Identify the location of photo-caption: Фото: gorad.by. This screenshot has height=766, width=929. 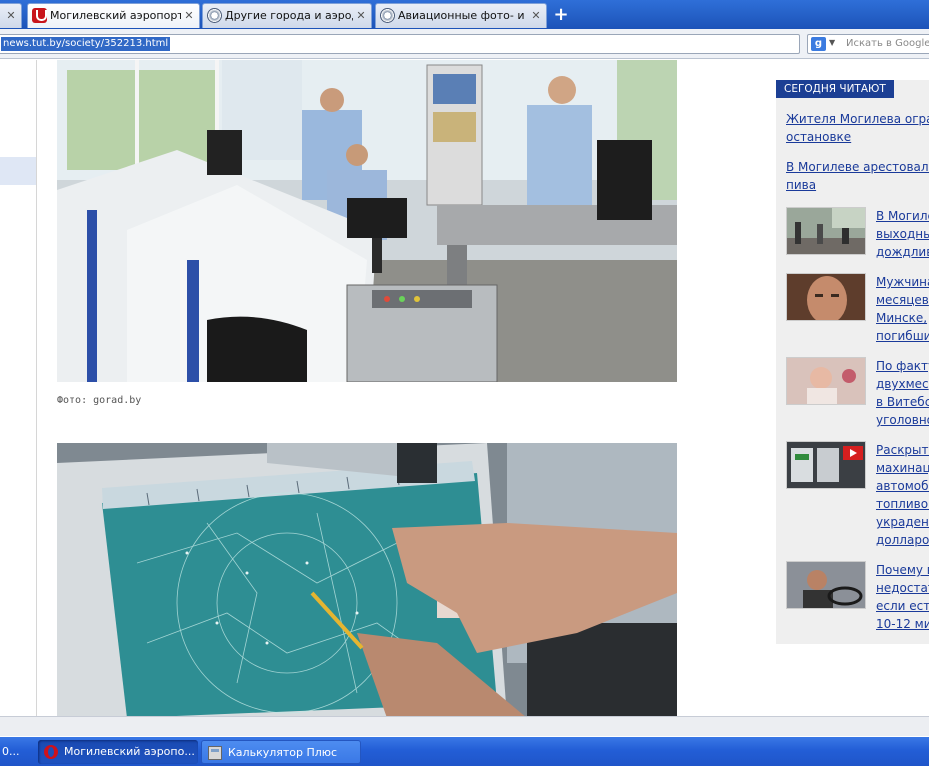
(99, 400).